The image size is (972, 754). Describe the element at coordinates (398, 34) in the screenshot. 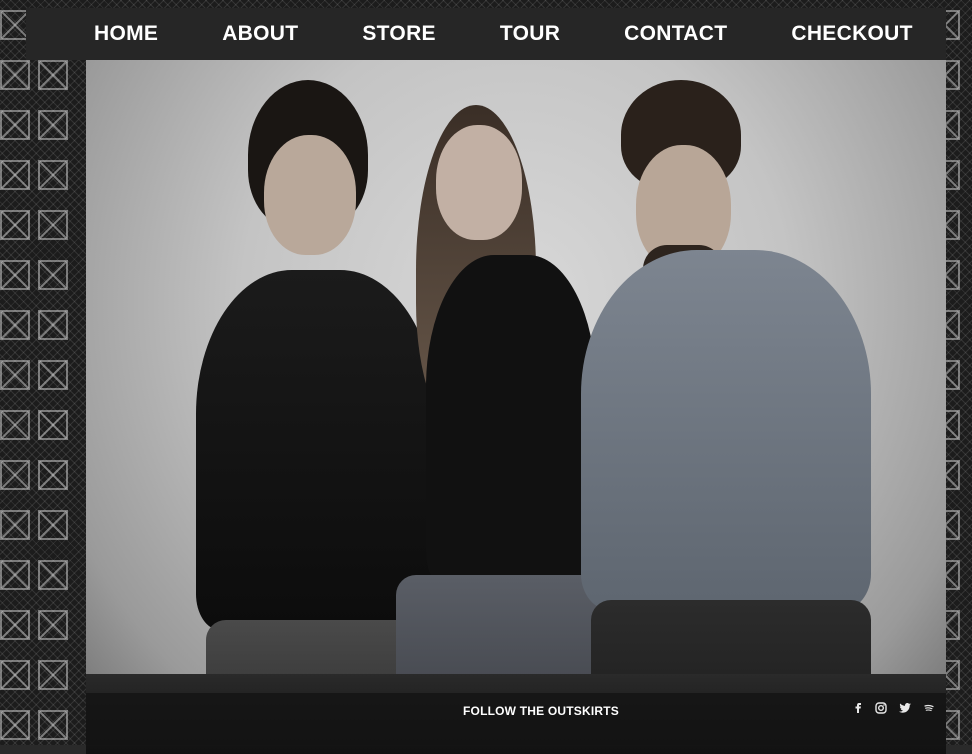

I see `nav-store-link: STORE` at that location.